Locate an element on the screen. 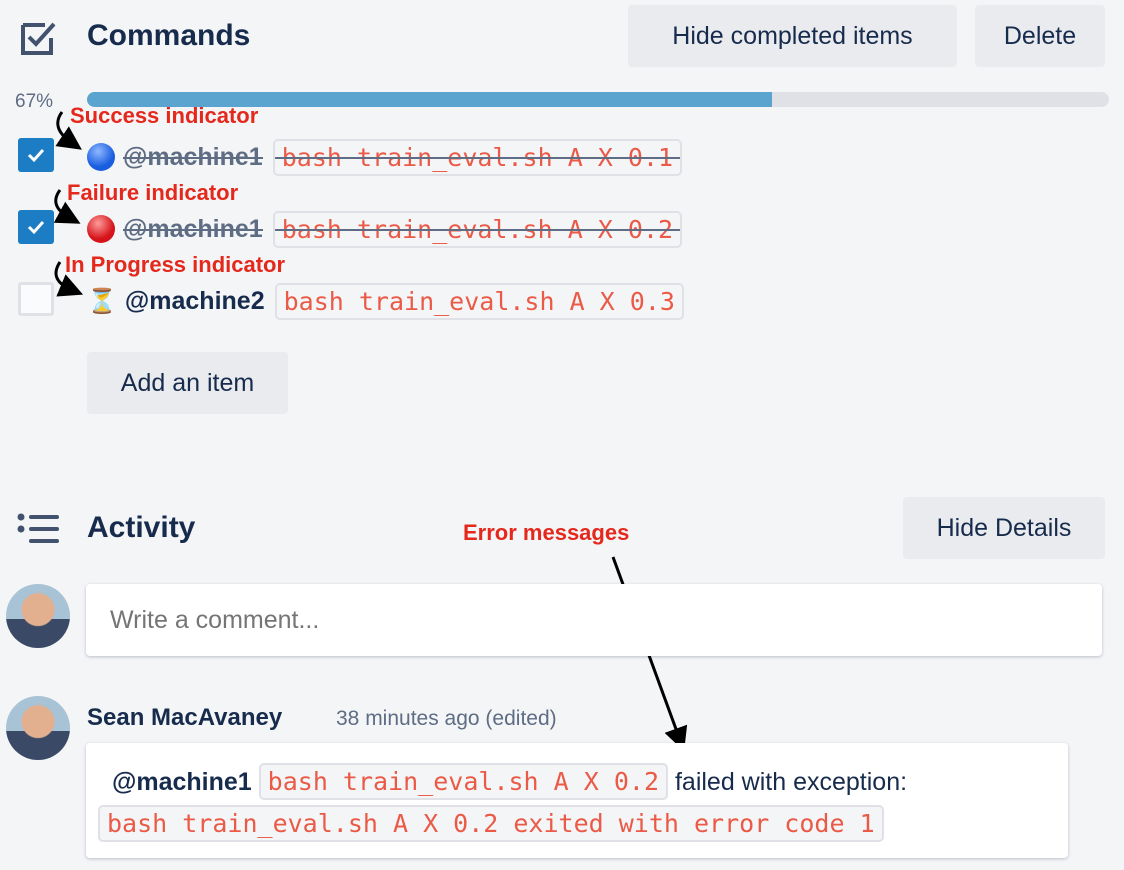 This screenshot has height=870, width=1124. comment-machine: @machine1 is located at coordinates (182, 782).